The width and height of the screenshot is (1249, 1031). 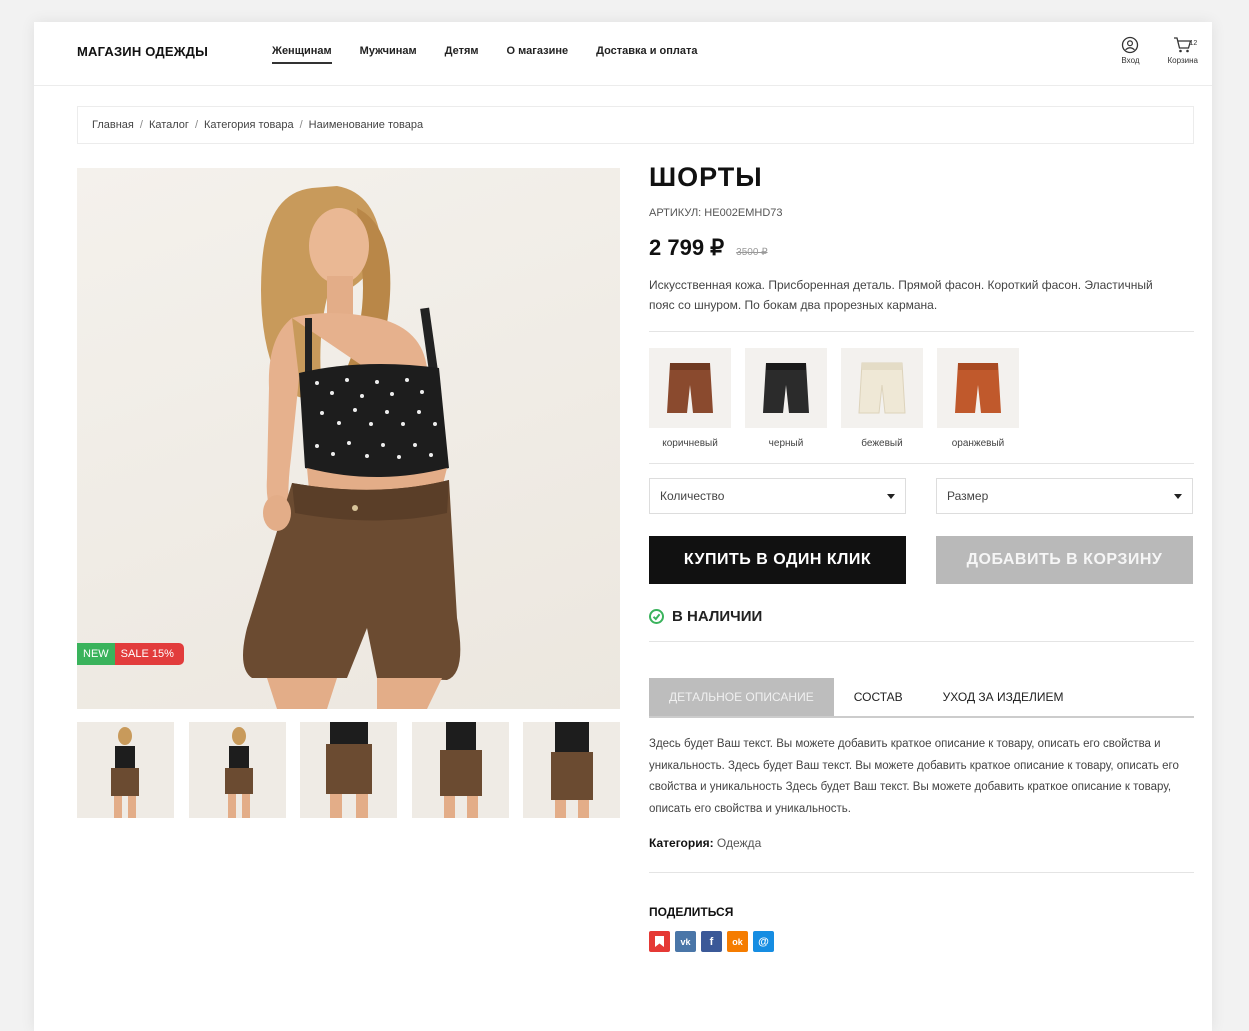 What do you see at coordinates (538, 54) in the screenshot?
I see `nav-item-about: О магазине` at bounding box center [538, 54].